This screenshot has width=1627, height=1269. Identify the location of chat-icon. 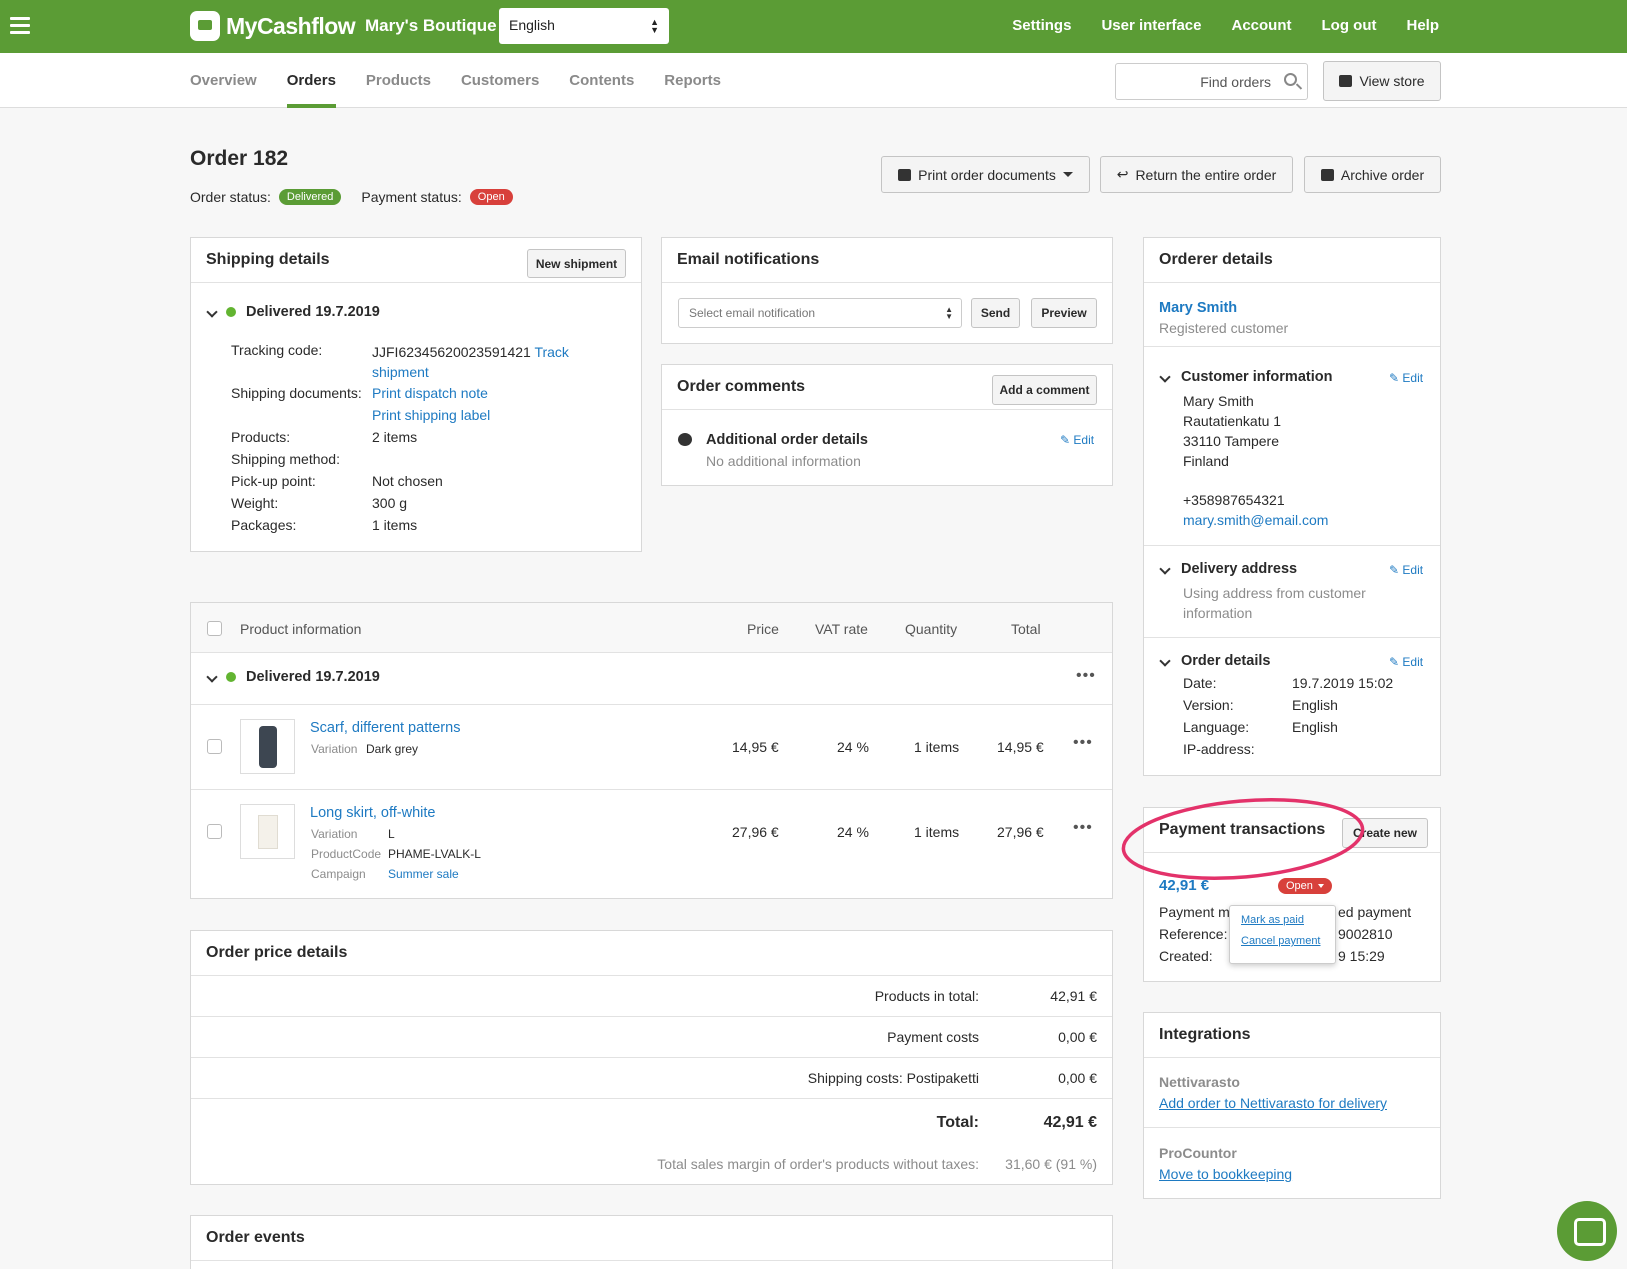
(1587, 1231).